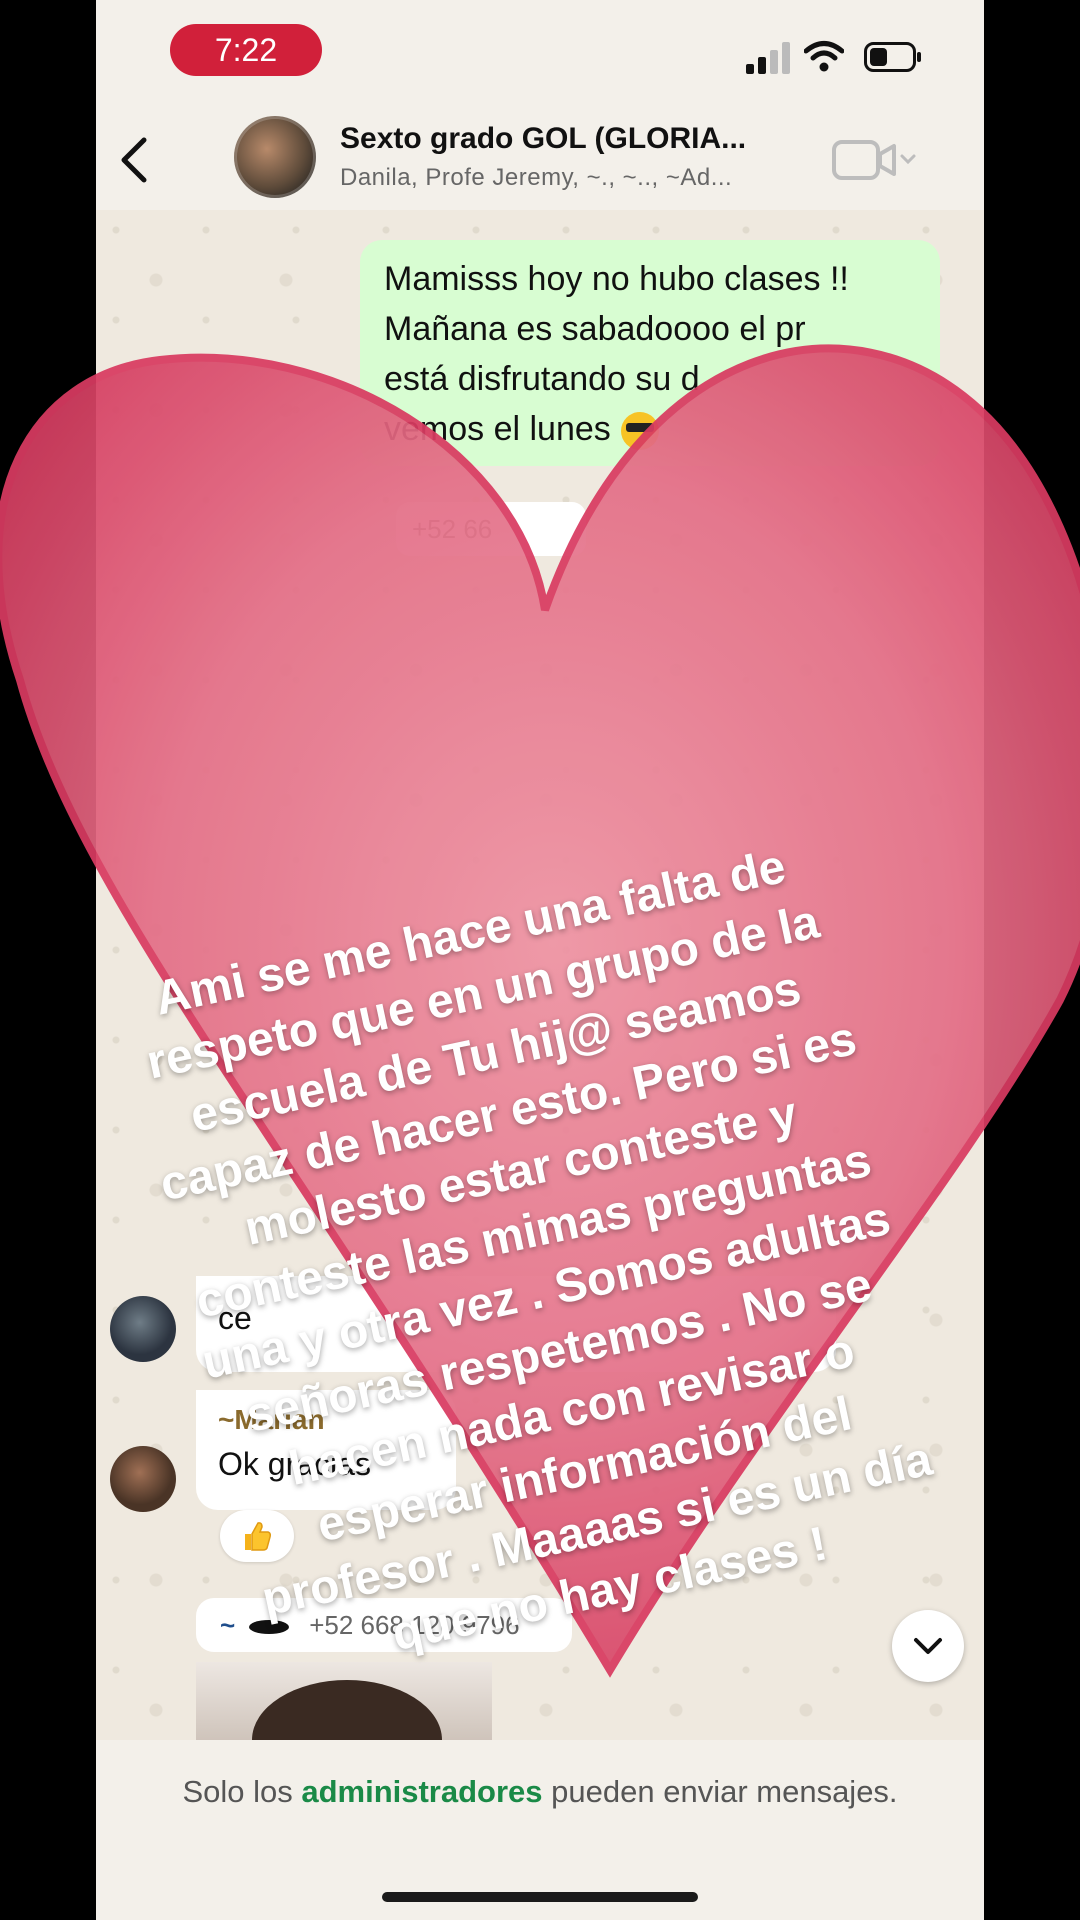 The width and height of the screenshot is (1080, 1920). I want to click on signal-icon, so click(768, 58).